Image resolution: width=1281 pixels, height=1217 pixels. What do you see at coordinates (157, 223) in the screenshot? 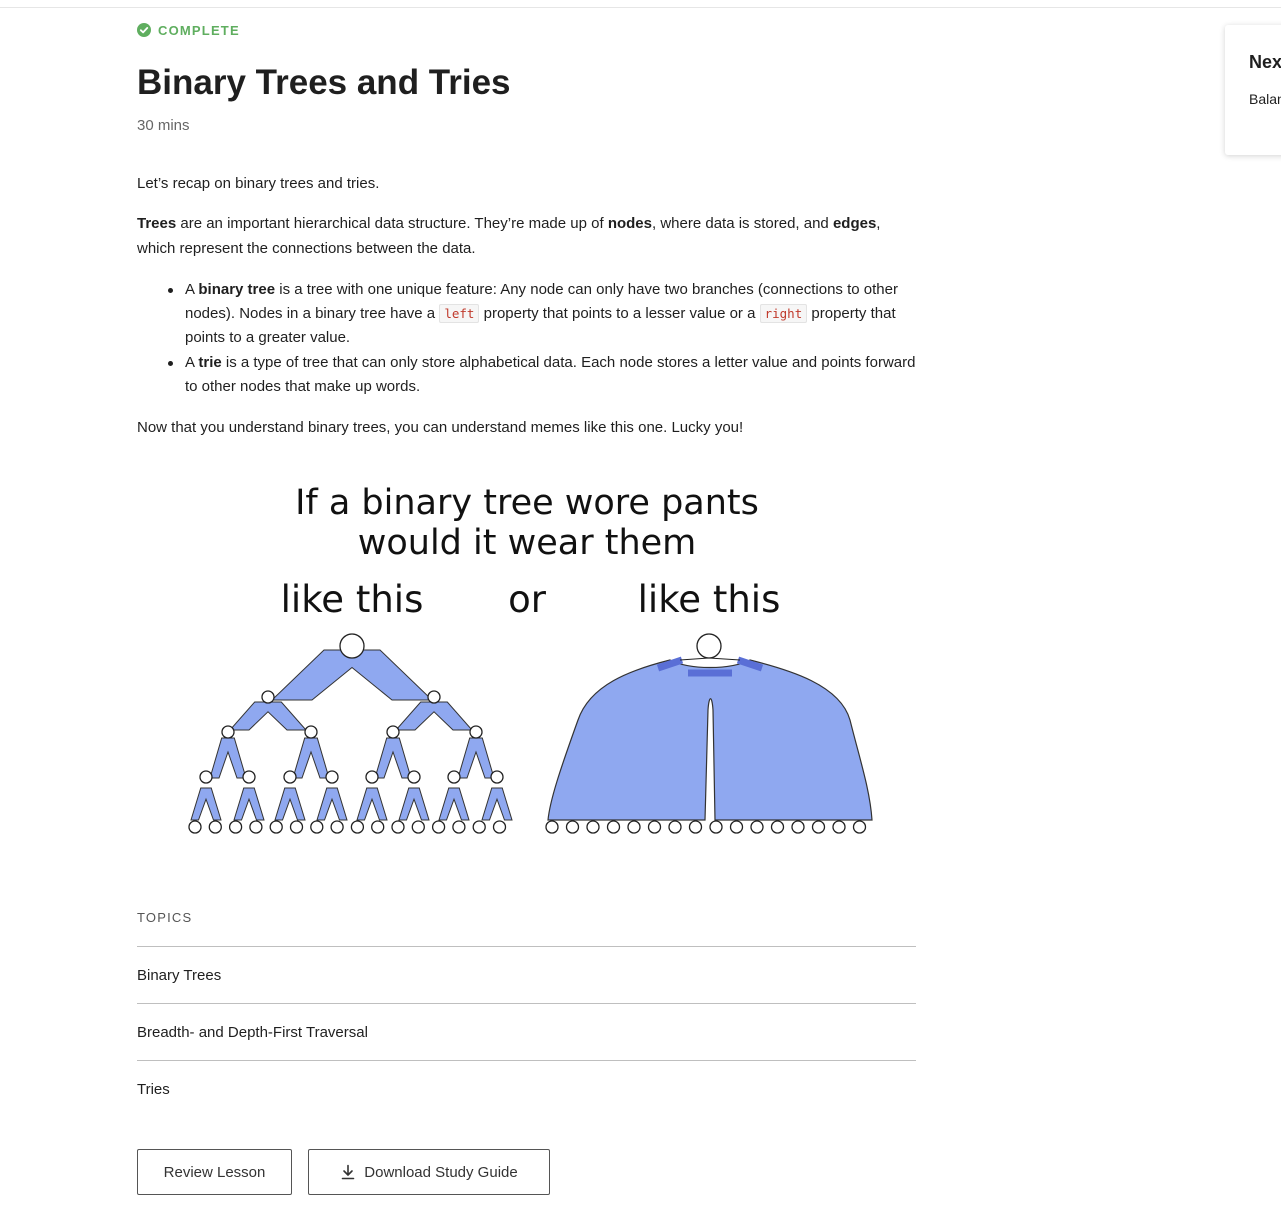
I see `term-trees: Trees` at bounding box center [157, 223].